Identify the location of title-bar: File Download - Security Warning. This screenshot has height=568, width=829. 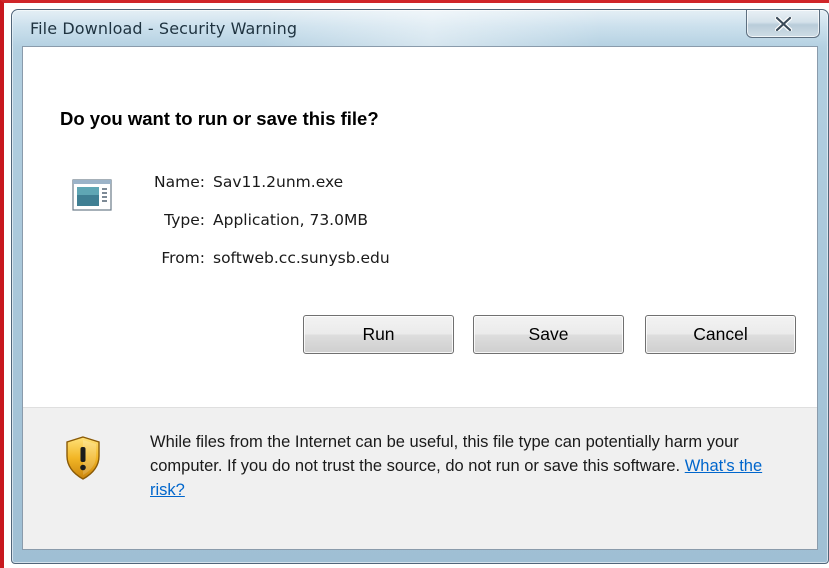
(420, 28).